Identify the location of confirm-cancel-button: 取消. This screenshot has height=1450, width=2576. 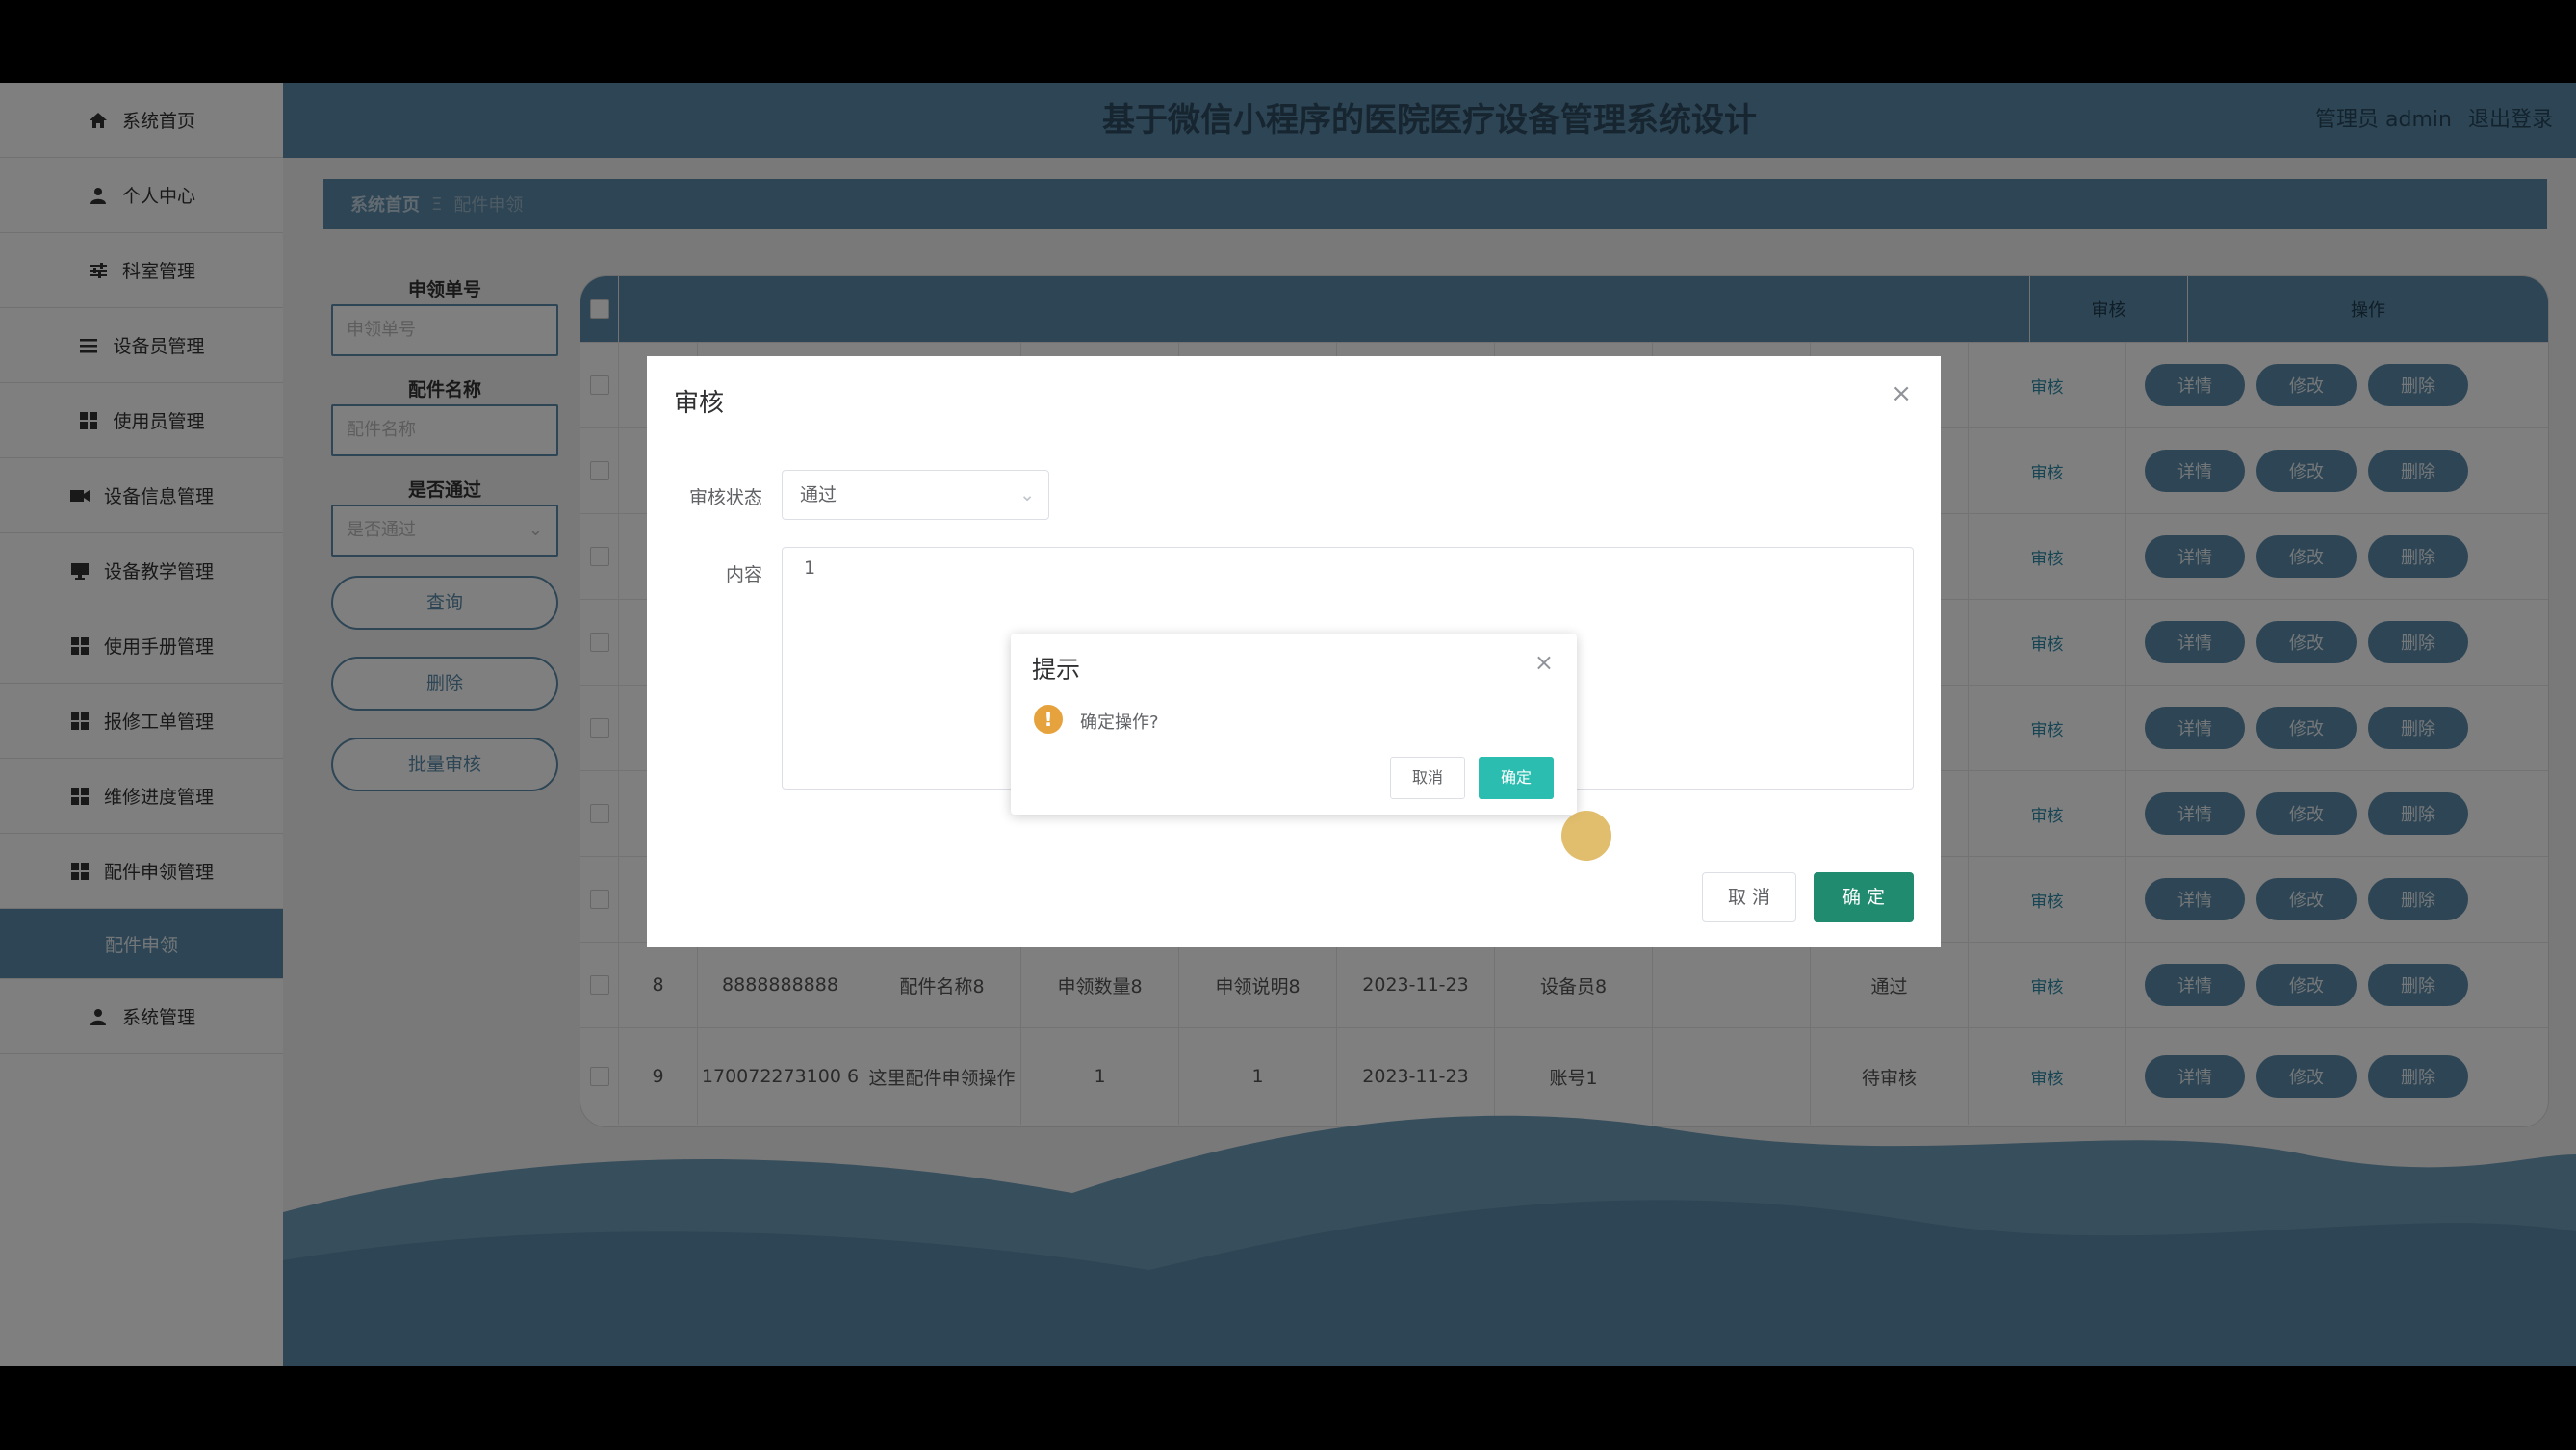
(1428, 778).